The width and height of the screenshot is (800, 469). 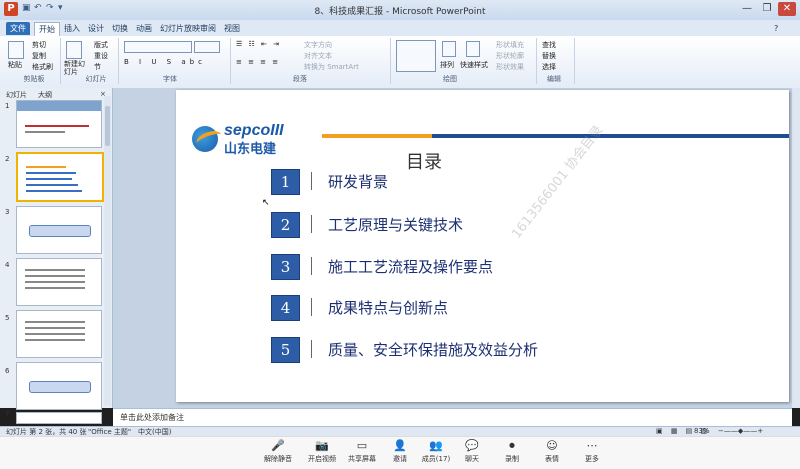 I want to click on start-video-button: 📷 开启视频, so click(x=322, y=452).